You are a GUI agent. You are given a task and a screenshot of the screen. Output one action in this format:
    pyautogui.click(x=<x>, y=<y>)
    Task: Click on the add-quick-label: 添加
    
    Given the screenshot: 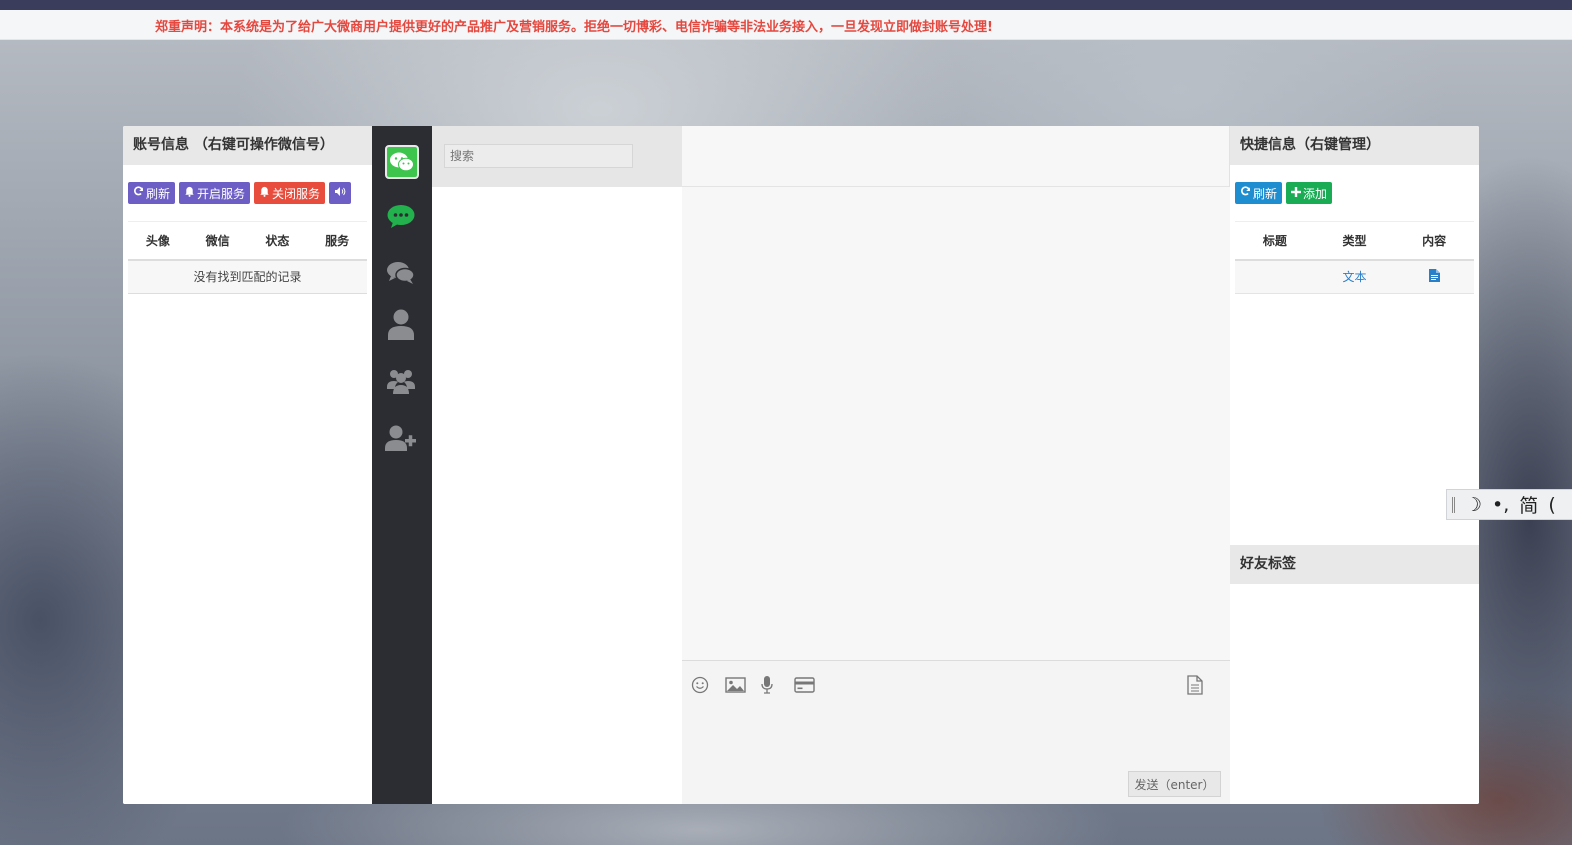 What is the action you would take?
    pyautogui.click(x=1315, y=193)
    